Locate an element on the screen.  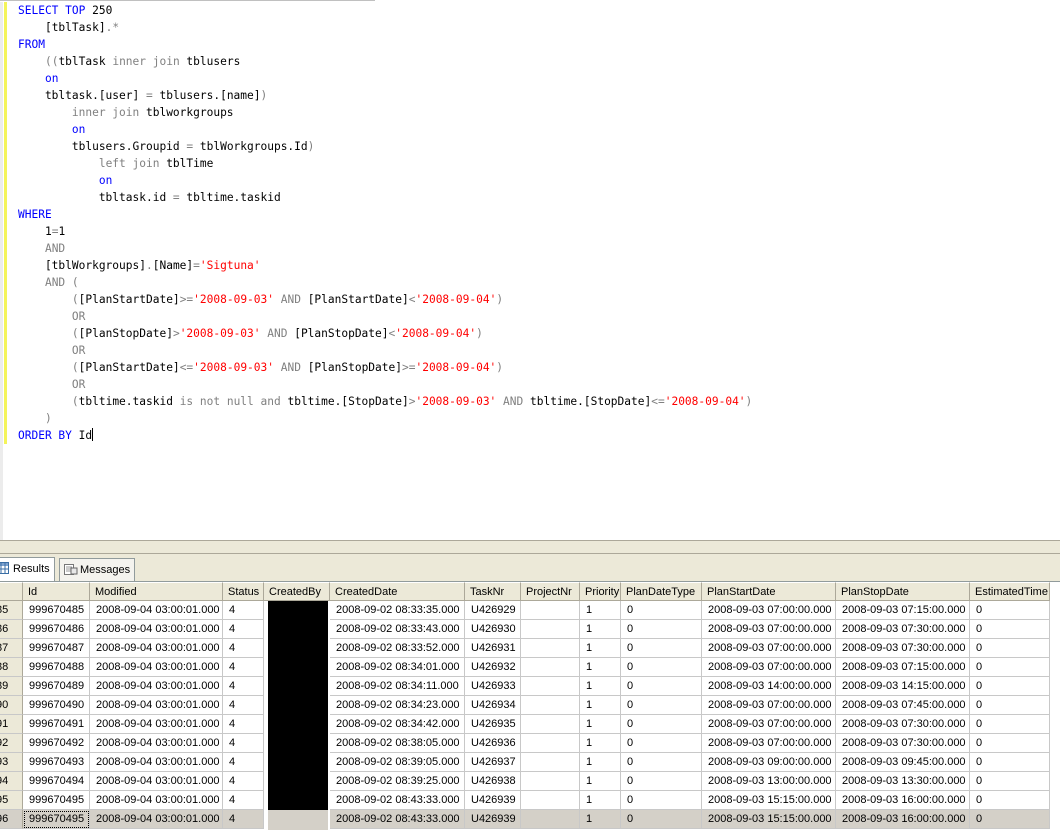
row-number: 85 is located at coordinates (11, 610).